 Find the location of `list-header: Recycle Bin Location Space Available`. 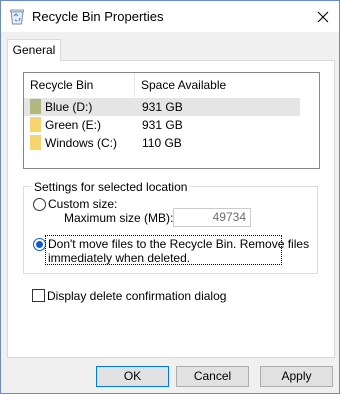

list-header: Recycle Bin Location Space Available is located at coordinates (171, 94).